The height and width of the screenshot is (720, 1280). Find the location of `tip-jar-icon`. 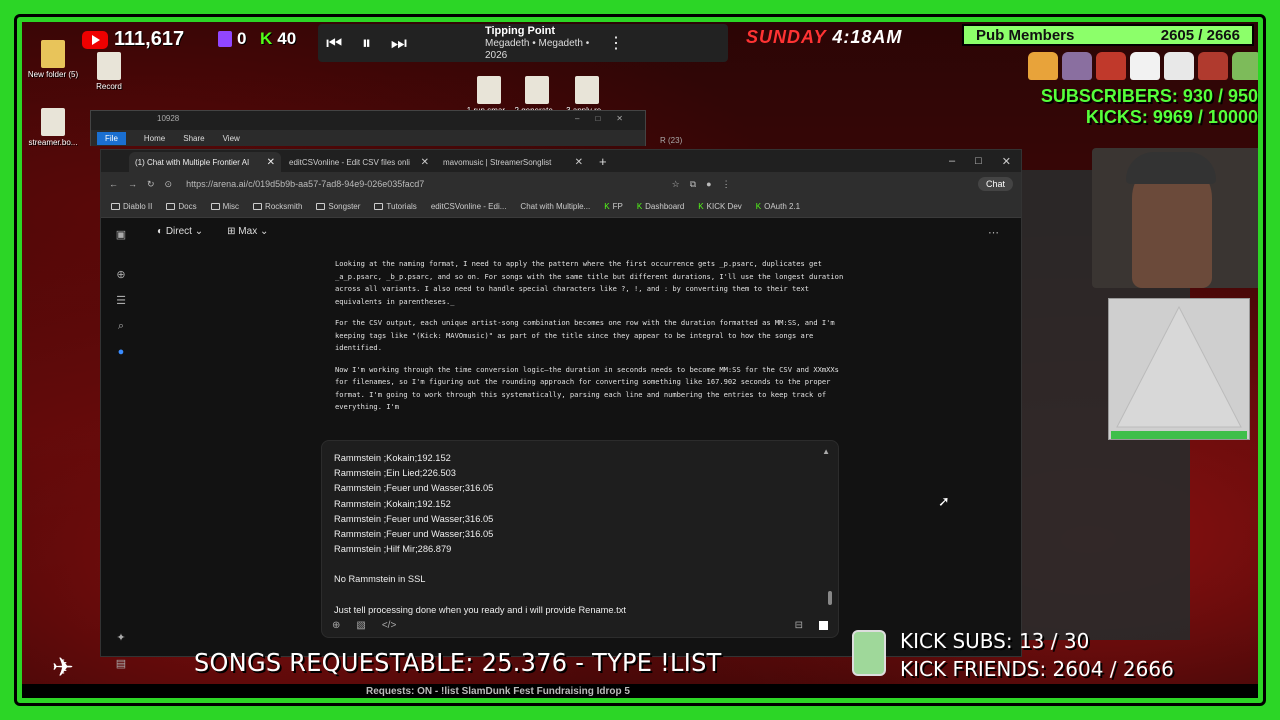

tip-jar-icon is located at coordinates (869, 653).